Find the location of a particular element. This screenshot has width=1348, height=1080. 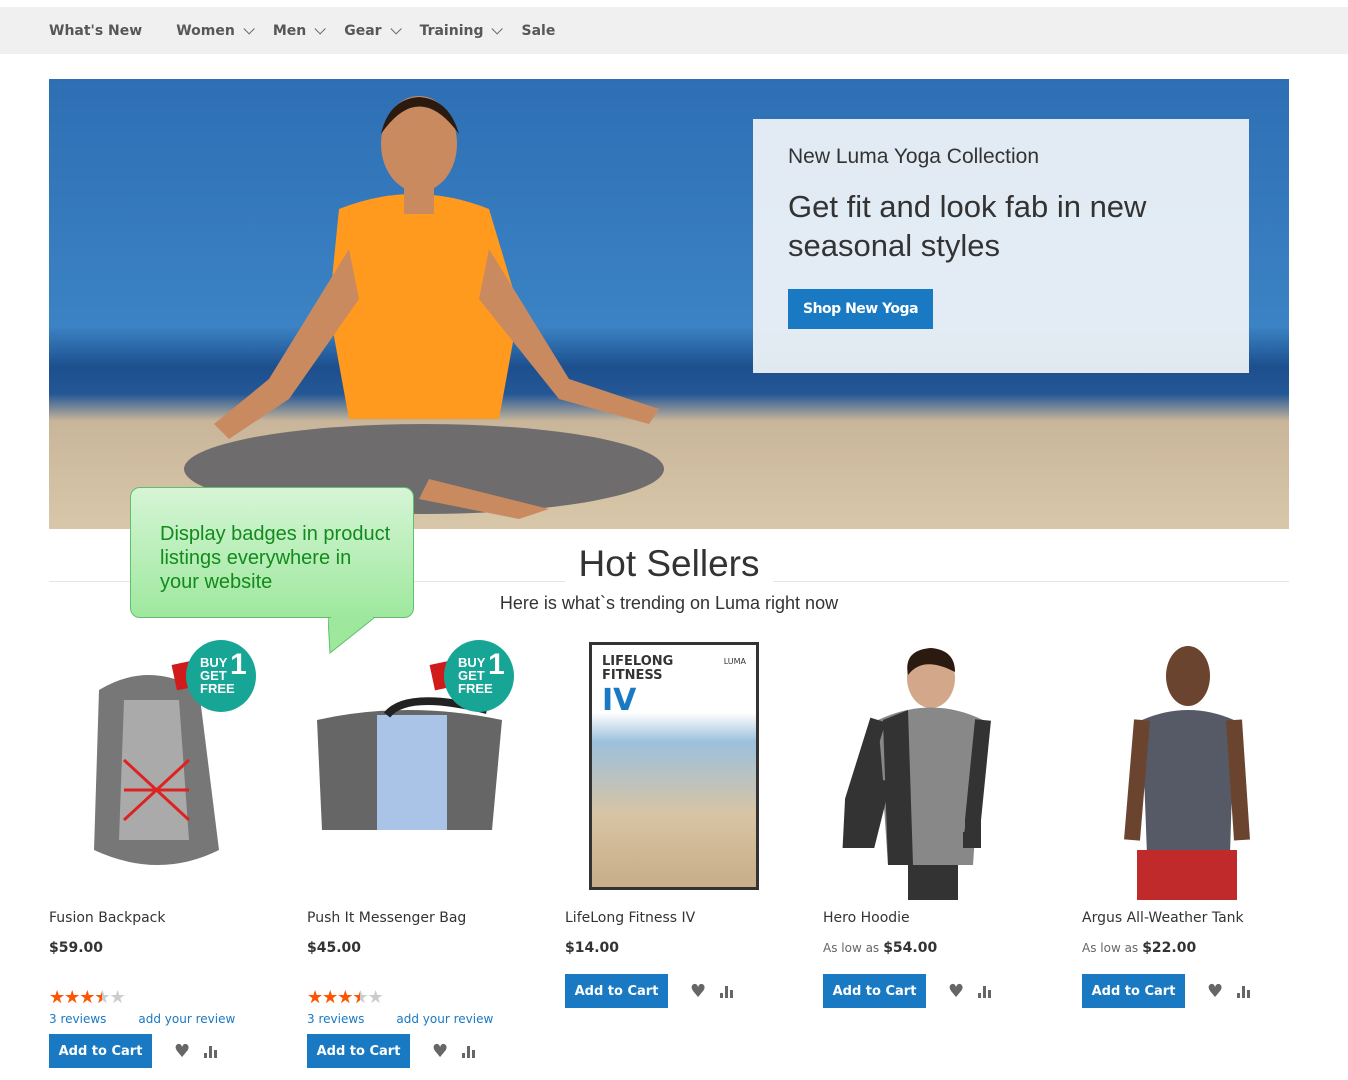

dvd-cover-image: LIFELONG FITNESS IV LUMA is located at coordinates (674, 766).